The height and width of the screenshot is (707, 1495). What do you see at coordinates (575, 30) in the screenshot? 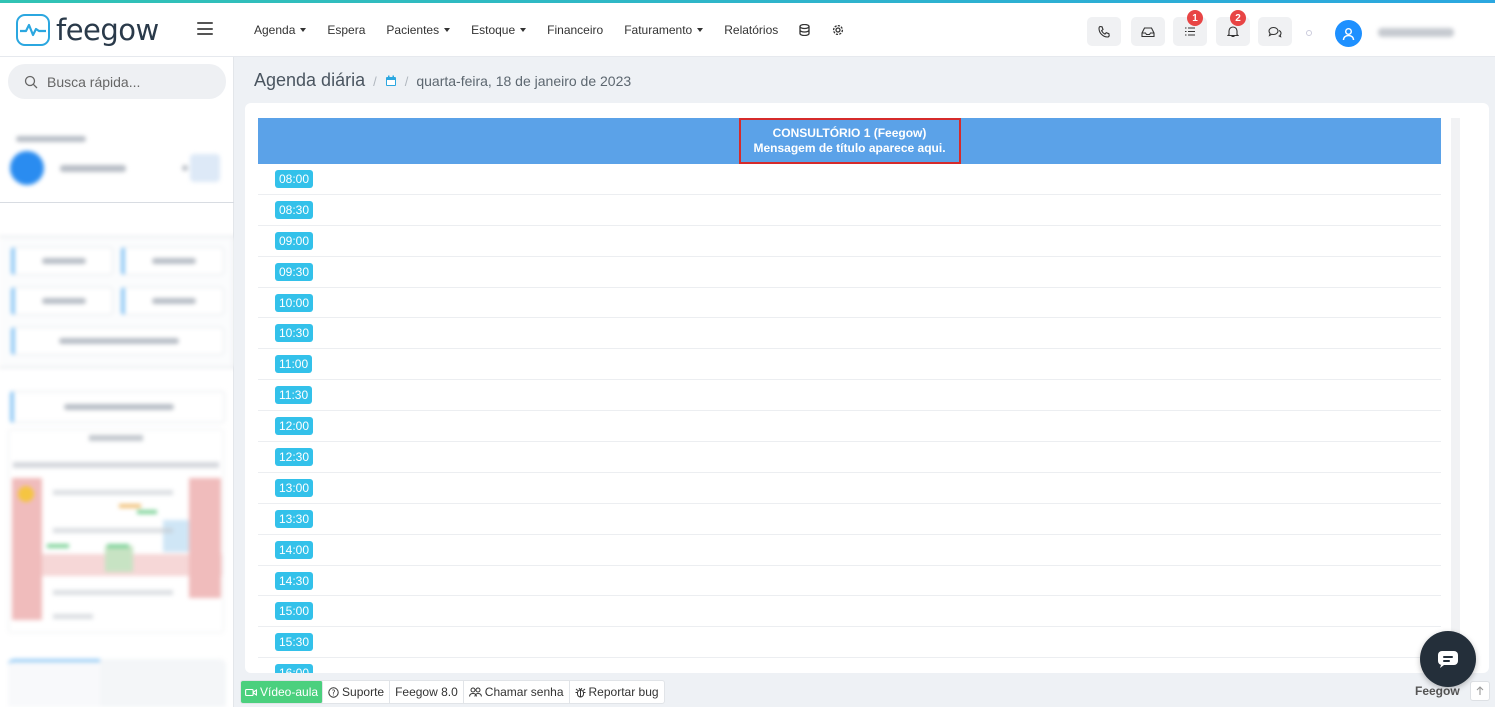
I see `nav-financeiro: Financeiro` at bounding box center [575, 30].